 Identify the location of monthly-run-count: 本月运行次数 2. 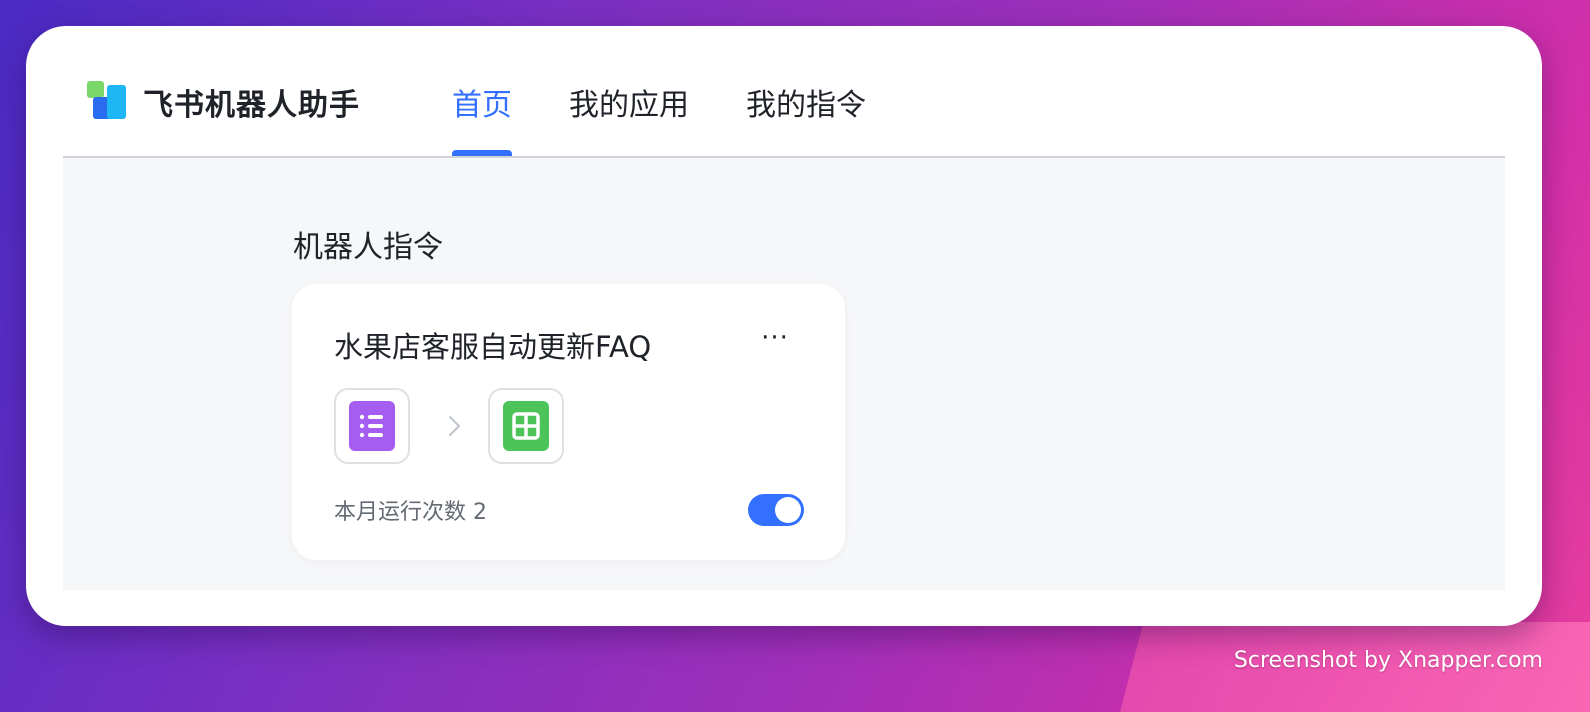
(410, 512).